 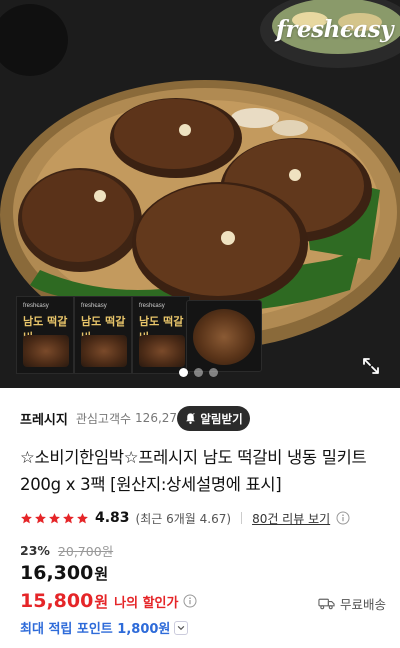 What do you see at coordinates (363, 604) in the screenshot?
I see `shipping-label: 무료배송` at bounding box center [363, 604].